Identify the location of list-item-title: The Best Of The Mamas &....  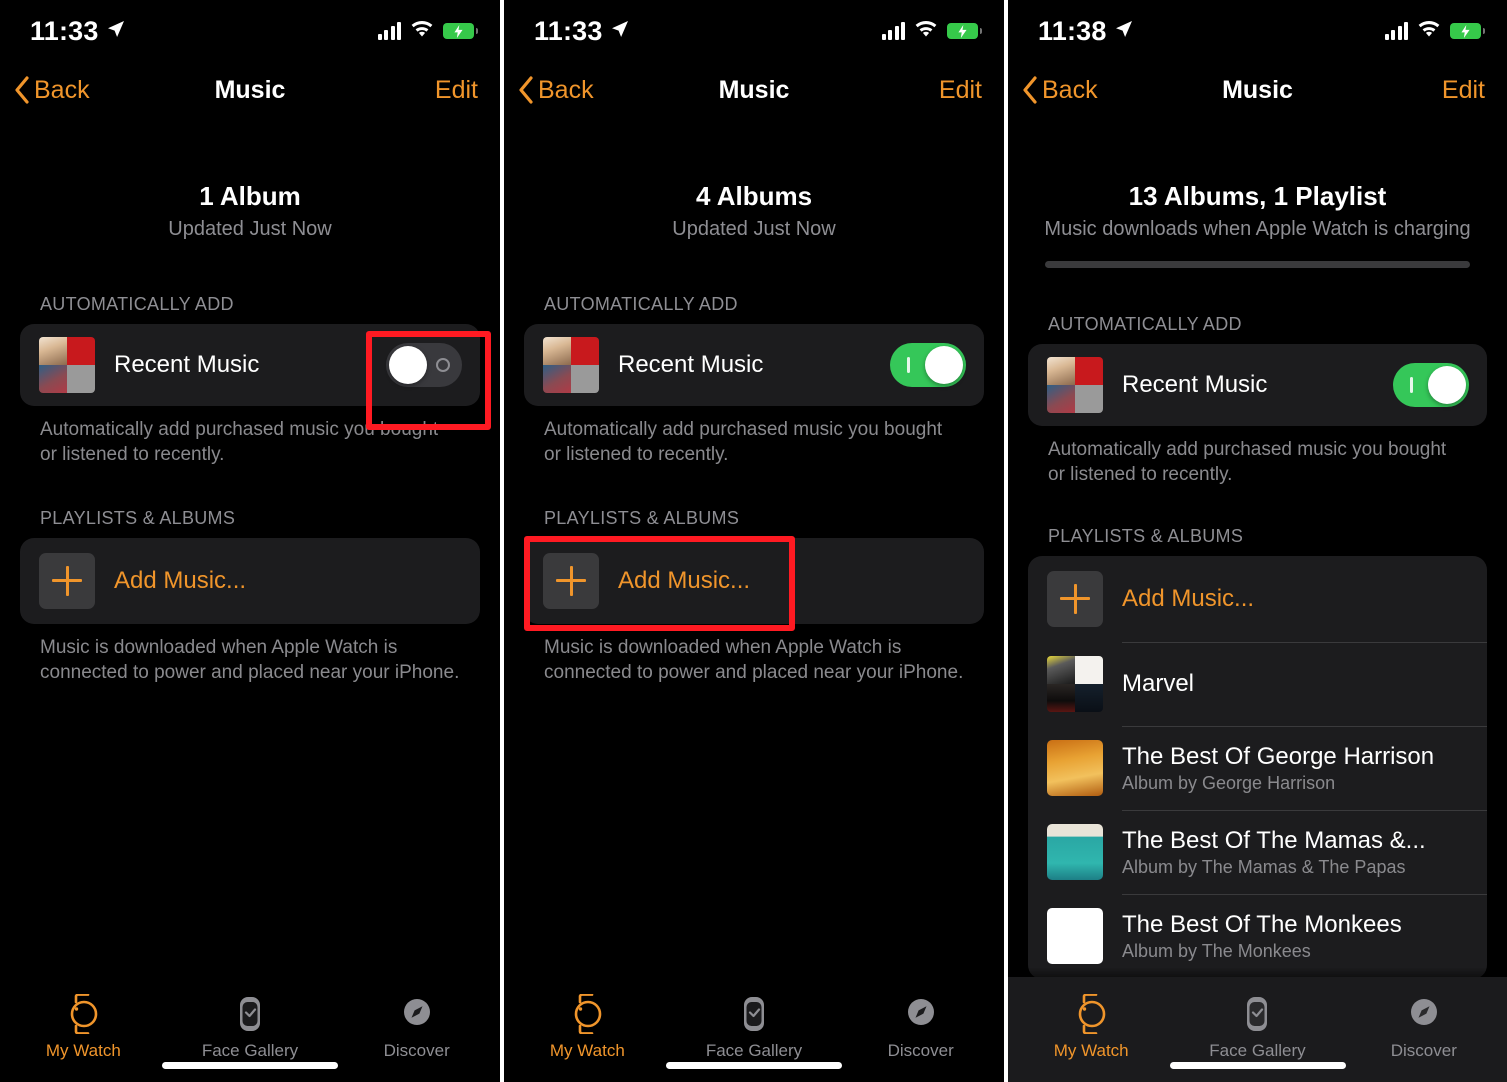
(1274, 840).